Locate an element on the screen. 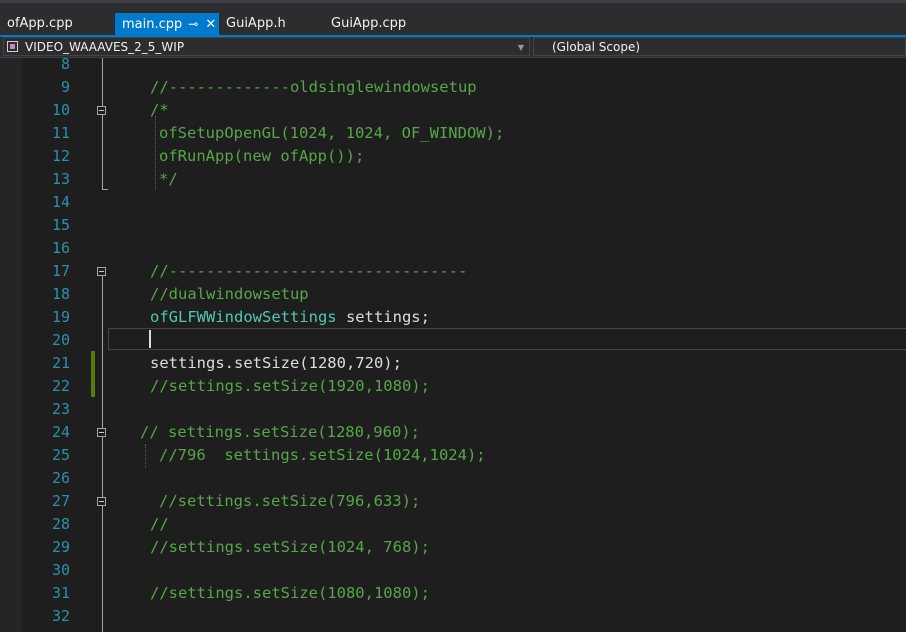 This screenshot has height=632, width=906. code-line: //796 settings.setSize(1024,1024); is located at coordinates (322, 455).